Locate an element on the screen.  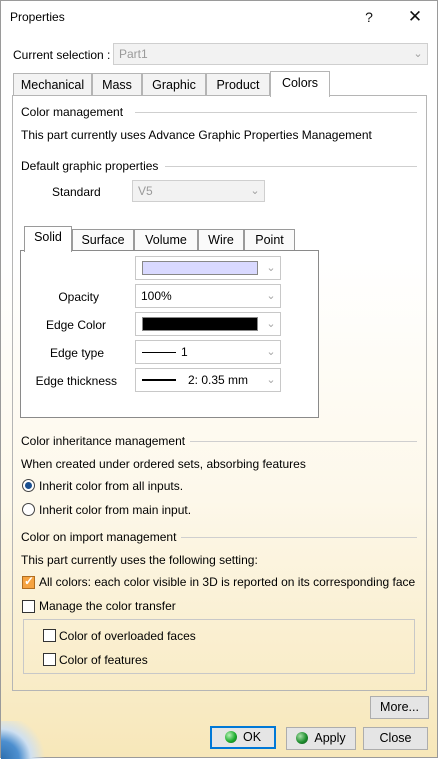
help-button: ? is located at coordinates (369, 17).